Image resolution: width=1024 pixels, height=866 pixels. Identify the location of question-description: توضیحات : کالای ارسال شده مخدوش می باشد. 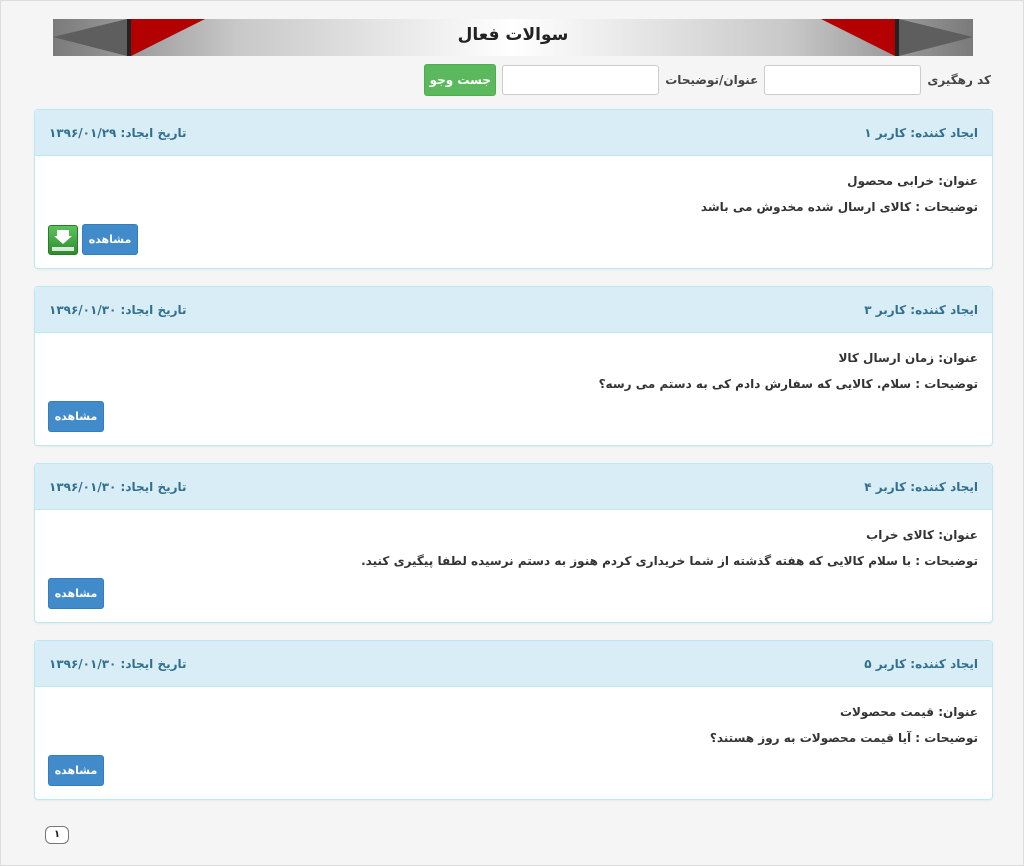
(839, 207).